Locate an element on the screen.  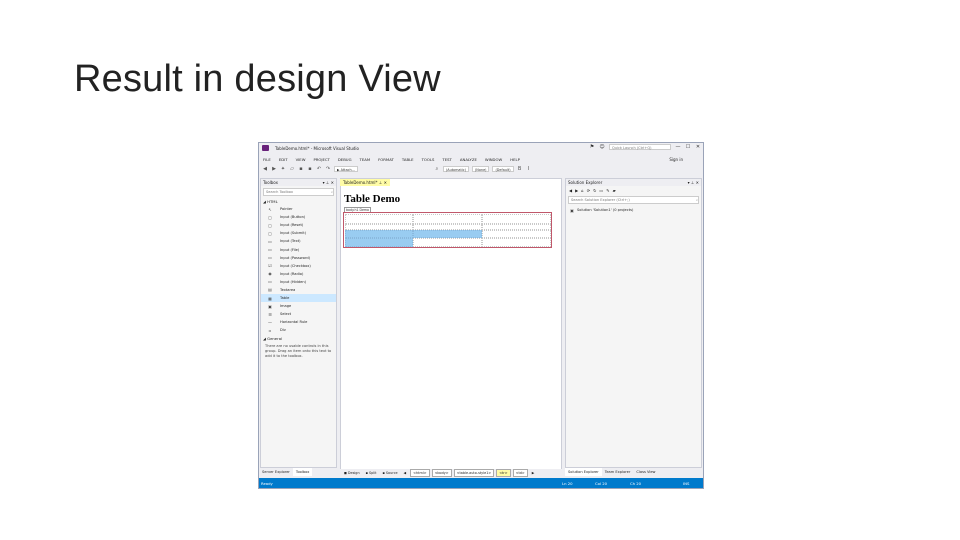
menu-format: FORMAT is located at coordinates (386, 159).